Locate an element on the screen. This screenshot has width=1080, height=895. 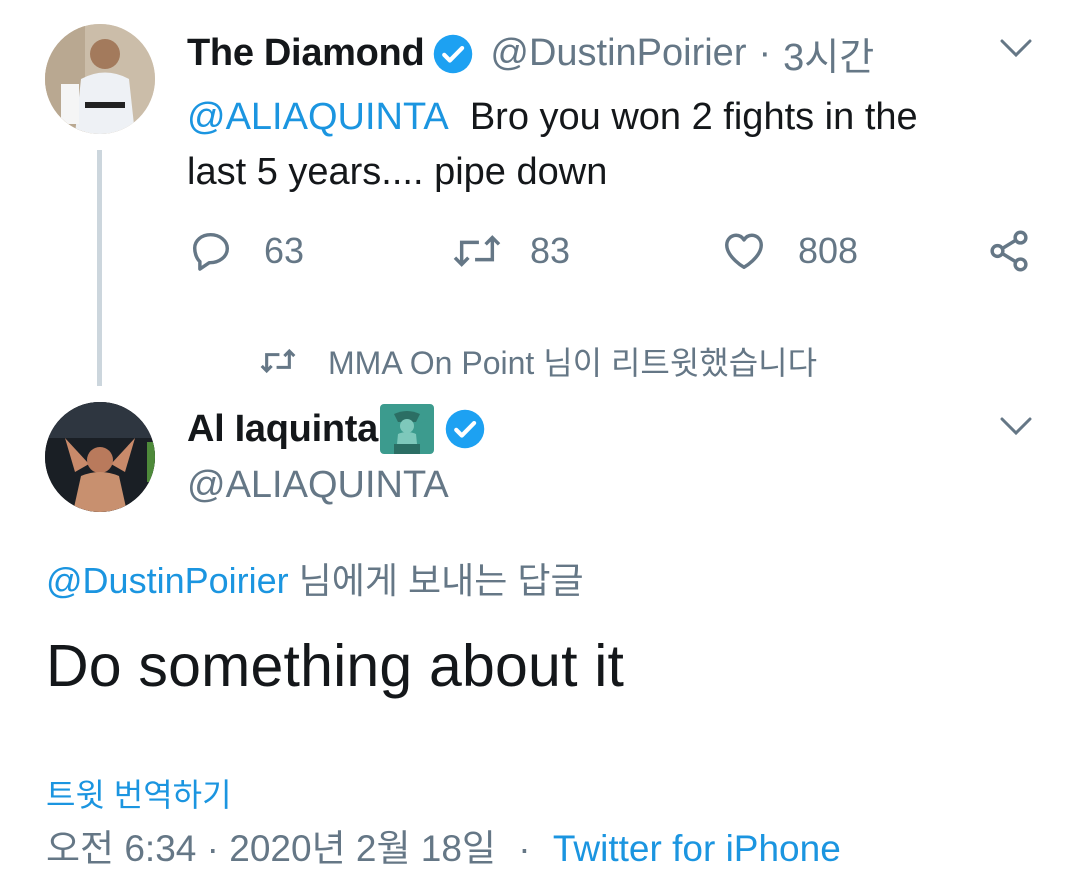
tweet2-text: Do something about it is located at coordinates (335, 666).